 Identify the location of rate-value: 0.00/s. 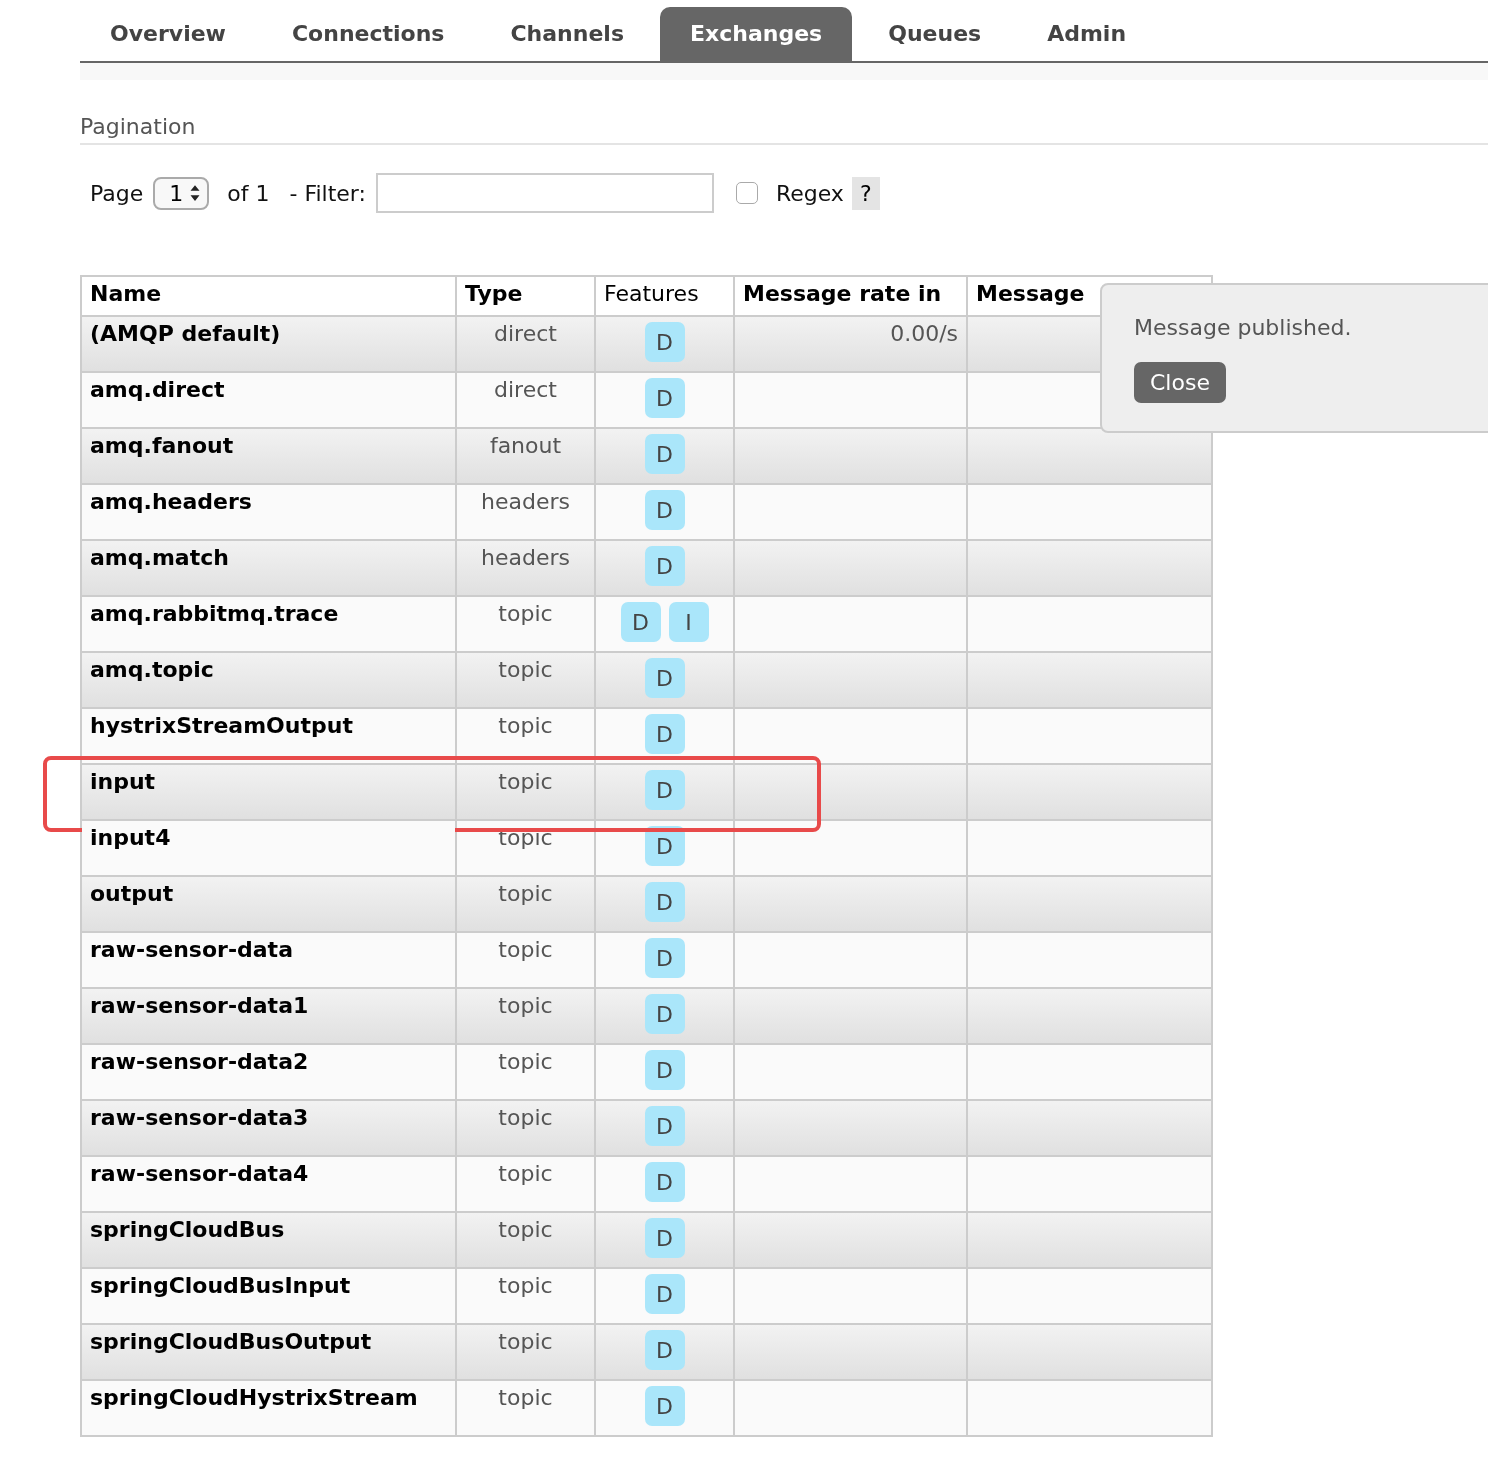
(924, 333).